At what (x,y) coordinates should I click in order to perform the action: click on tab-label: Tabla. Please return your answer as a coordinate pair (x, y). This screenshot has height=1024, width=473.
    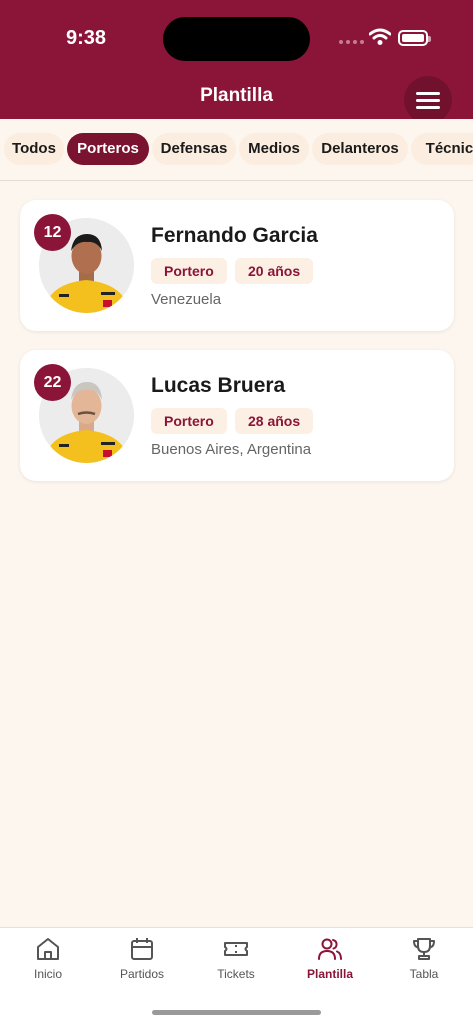
    Looking at the image, I should click on (424, 974).